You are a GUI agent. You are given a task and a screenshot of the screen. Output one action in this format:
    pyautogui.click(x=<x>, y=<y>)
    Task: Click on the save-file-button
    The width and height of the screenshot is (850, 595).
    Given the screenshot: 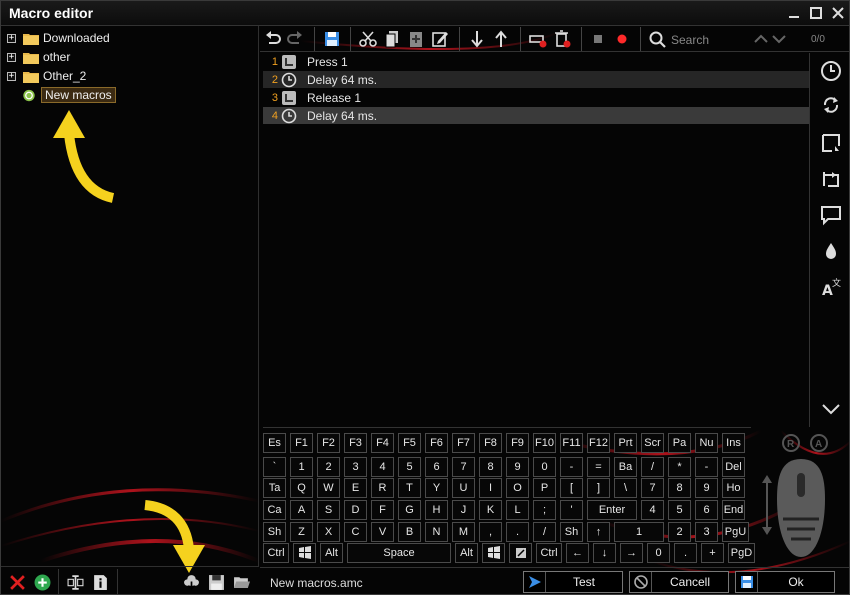 What is the action you would take?
    pyautogui.click(x=216, y=582)
    